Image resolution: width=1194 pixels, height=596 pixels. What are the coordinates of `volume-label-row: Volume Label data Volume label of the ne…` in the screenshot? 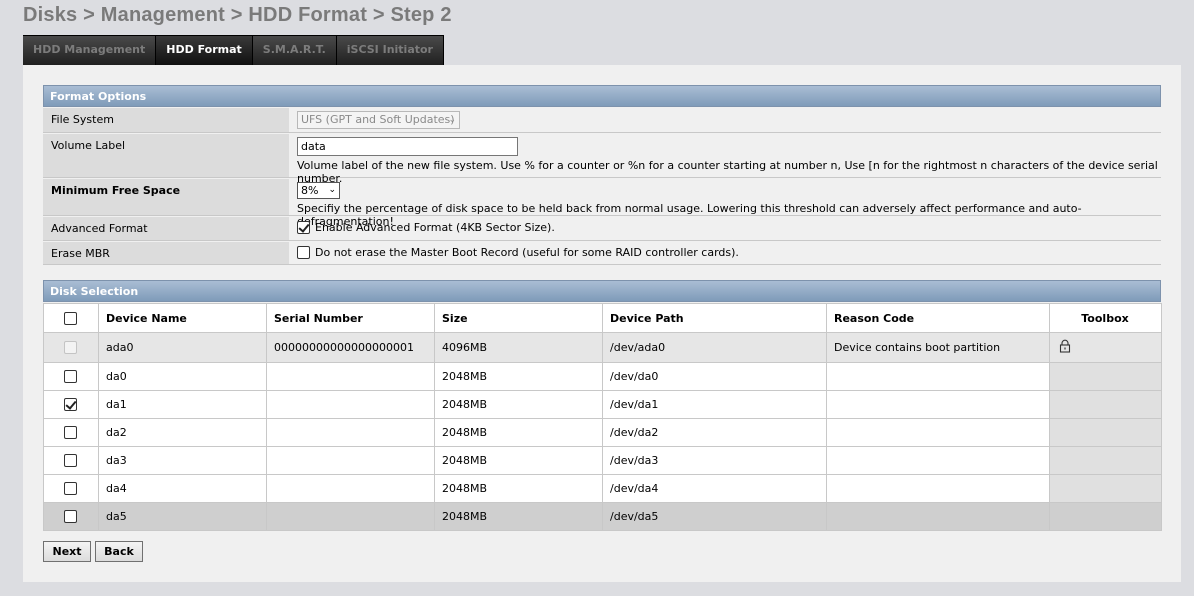 It's located at (602, 159).